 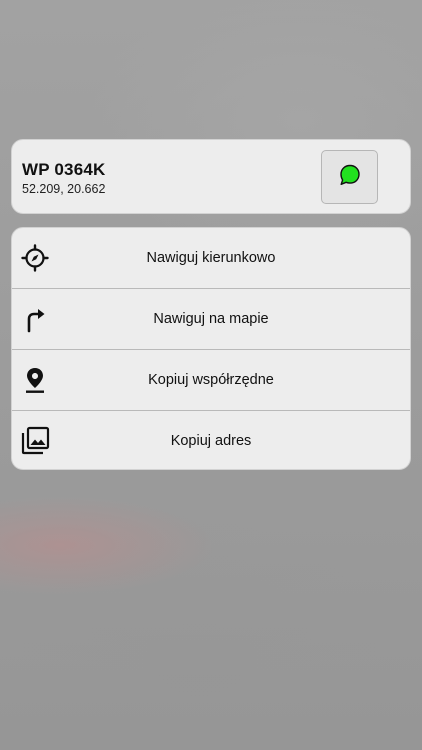 I want to click on menu-item-copy-address: Kopiuj adres, so click(x=211, y=440).